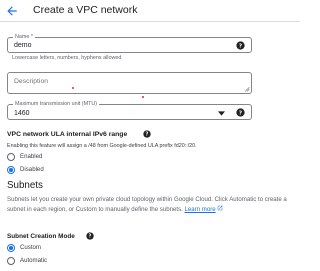 Image resolution: width=320 pixels, height=271 pixels. I want to click on radio-label: Custom, so click(30, 247).